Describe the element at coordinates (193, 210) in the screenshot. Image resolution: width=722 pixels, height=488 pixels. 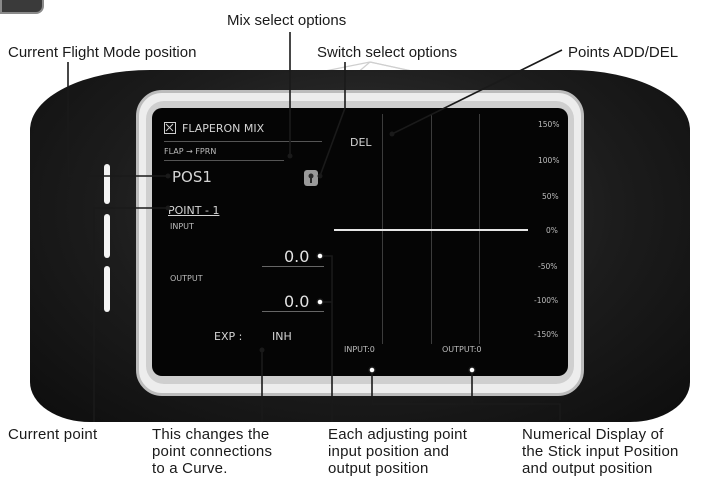
I see `current-point-label: POINT - 1` at that location.